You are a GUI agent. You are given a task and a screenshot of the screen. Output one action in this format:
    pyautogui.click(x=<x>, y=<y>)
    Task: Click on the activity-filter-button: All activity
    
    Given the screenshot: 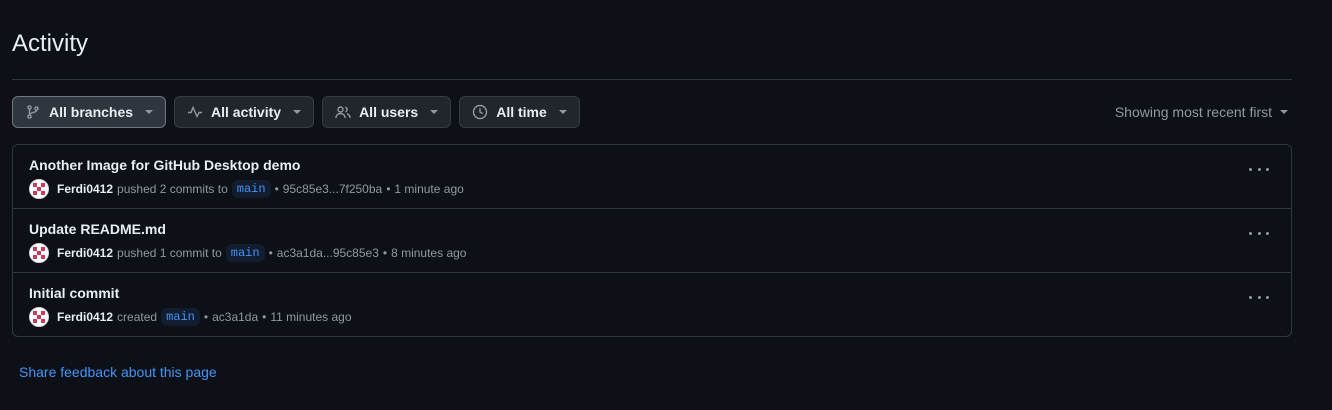 What is the action you would take?
    pyautogui.click(x=244, y=112)
    